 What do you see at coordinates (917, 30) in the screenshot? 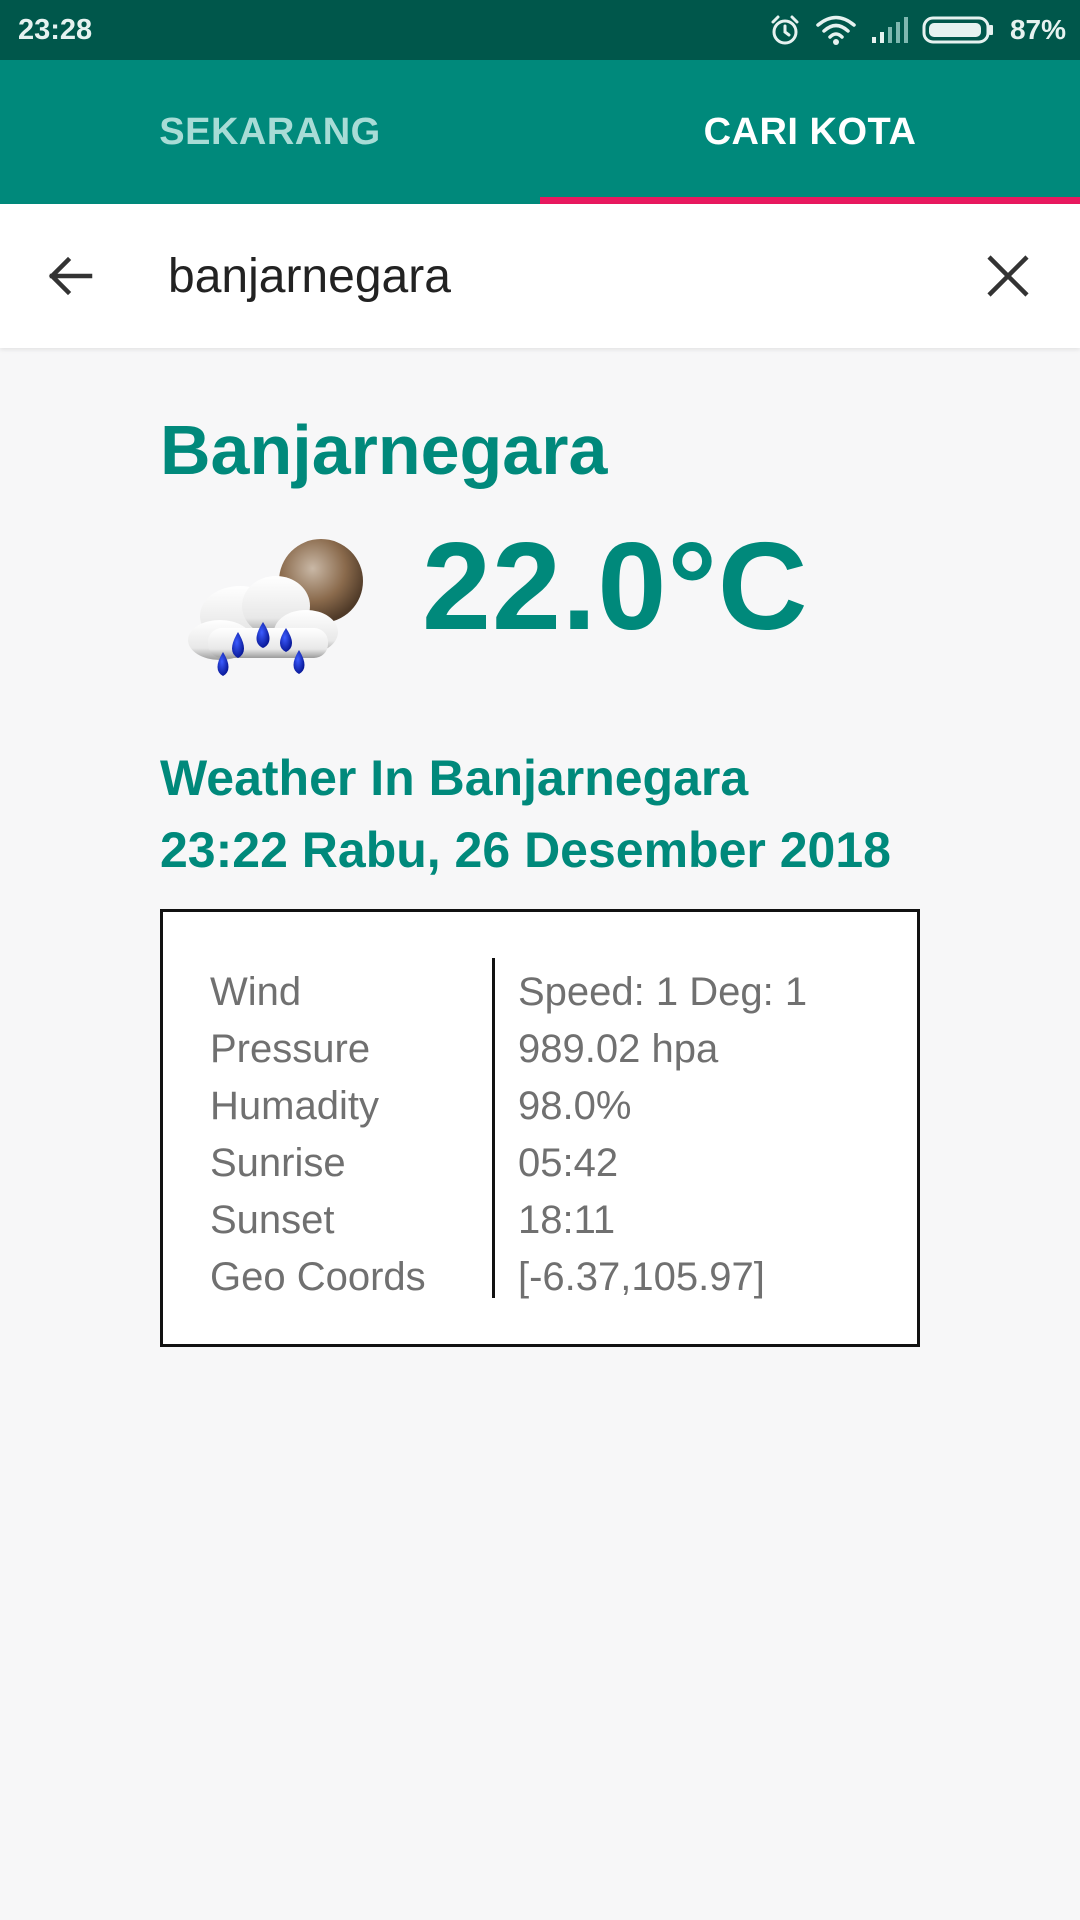
I see `status-icons: 87%` at bounding box center [917, 30].